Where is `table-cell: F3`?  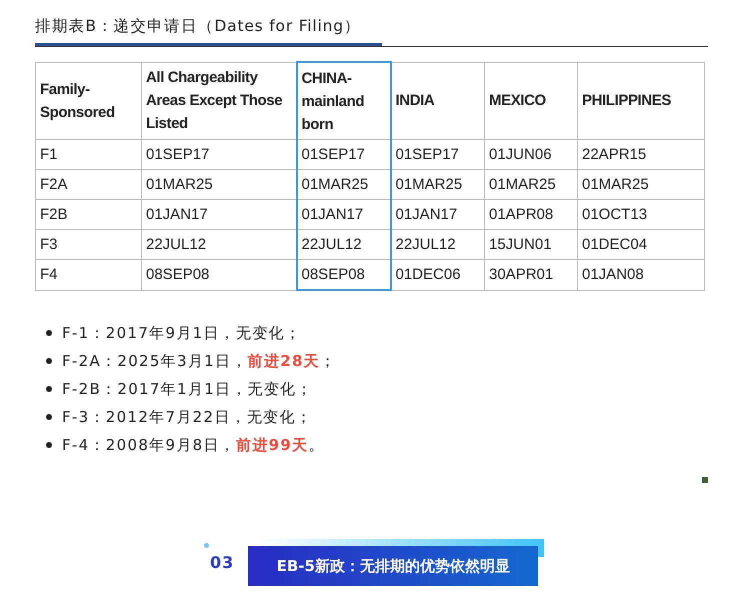 table-cell: F3 is located at coordinates (89, 245).